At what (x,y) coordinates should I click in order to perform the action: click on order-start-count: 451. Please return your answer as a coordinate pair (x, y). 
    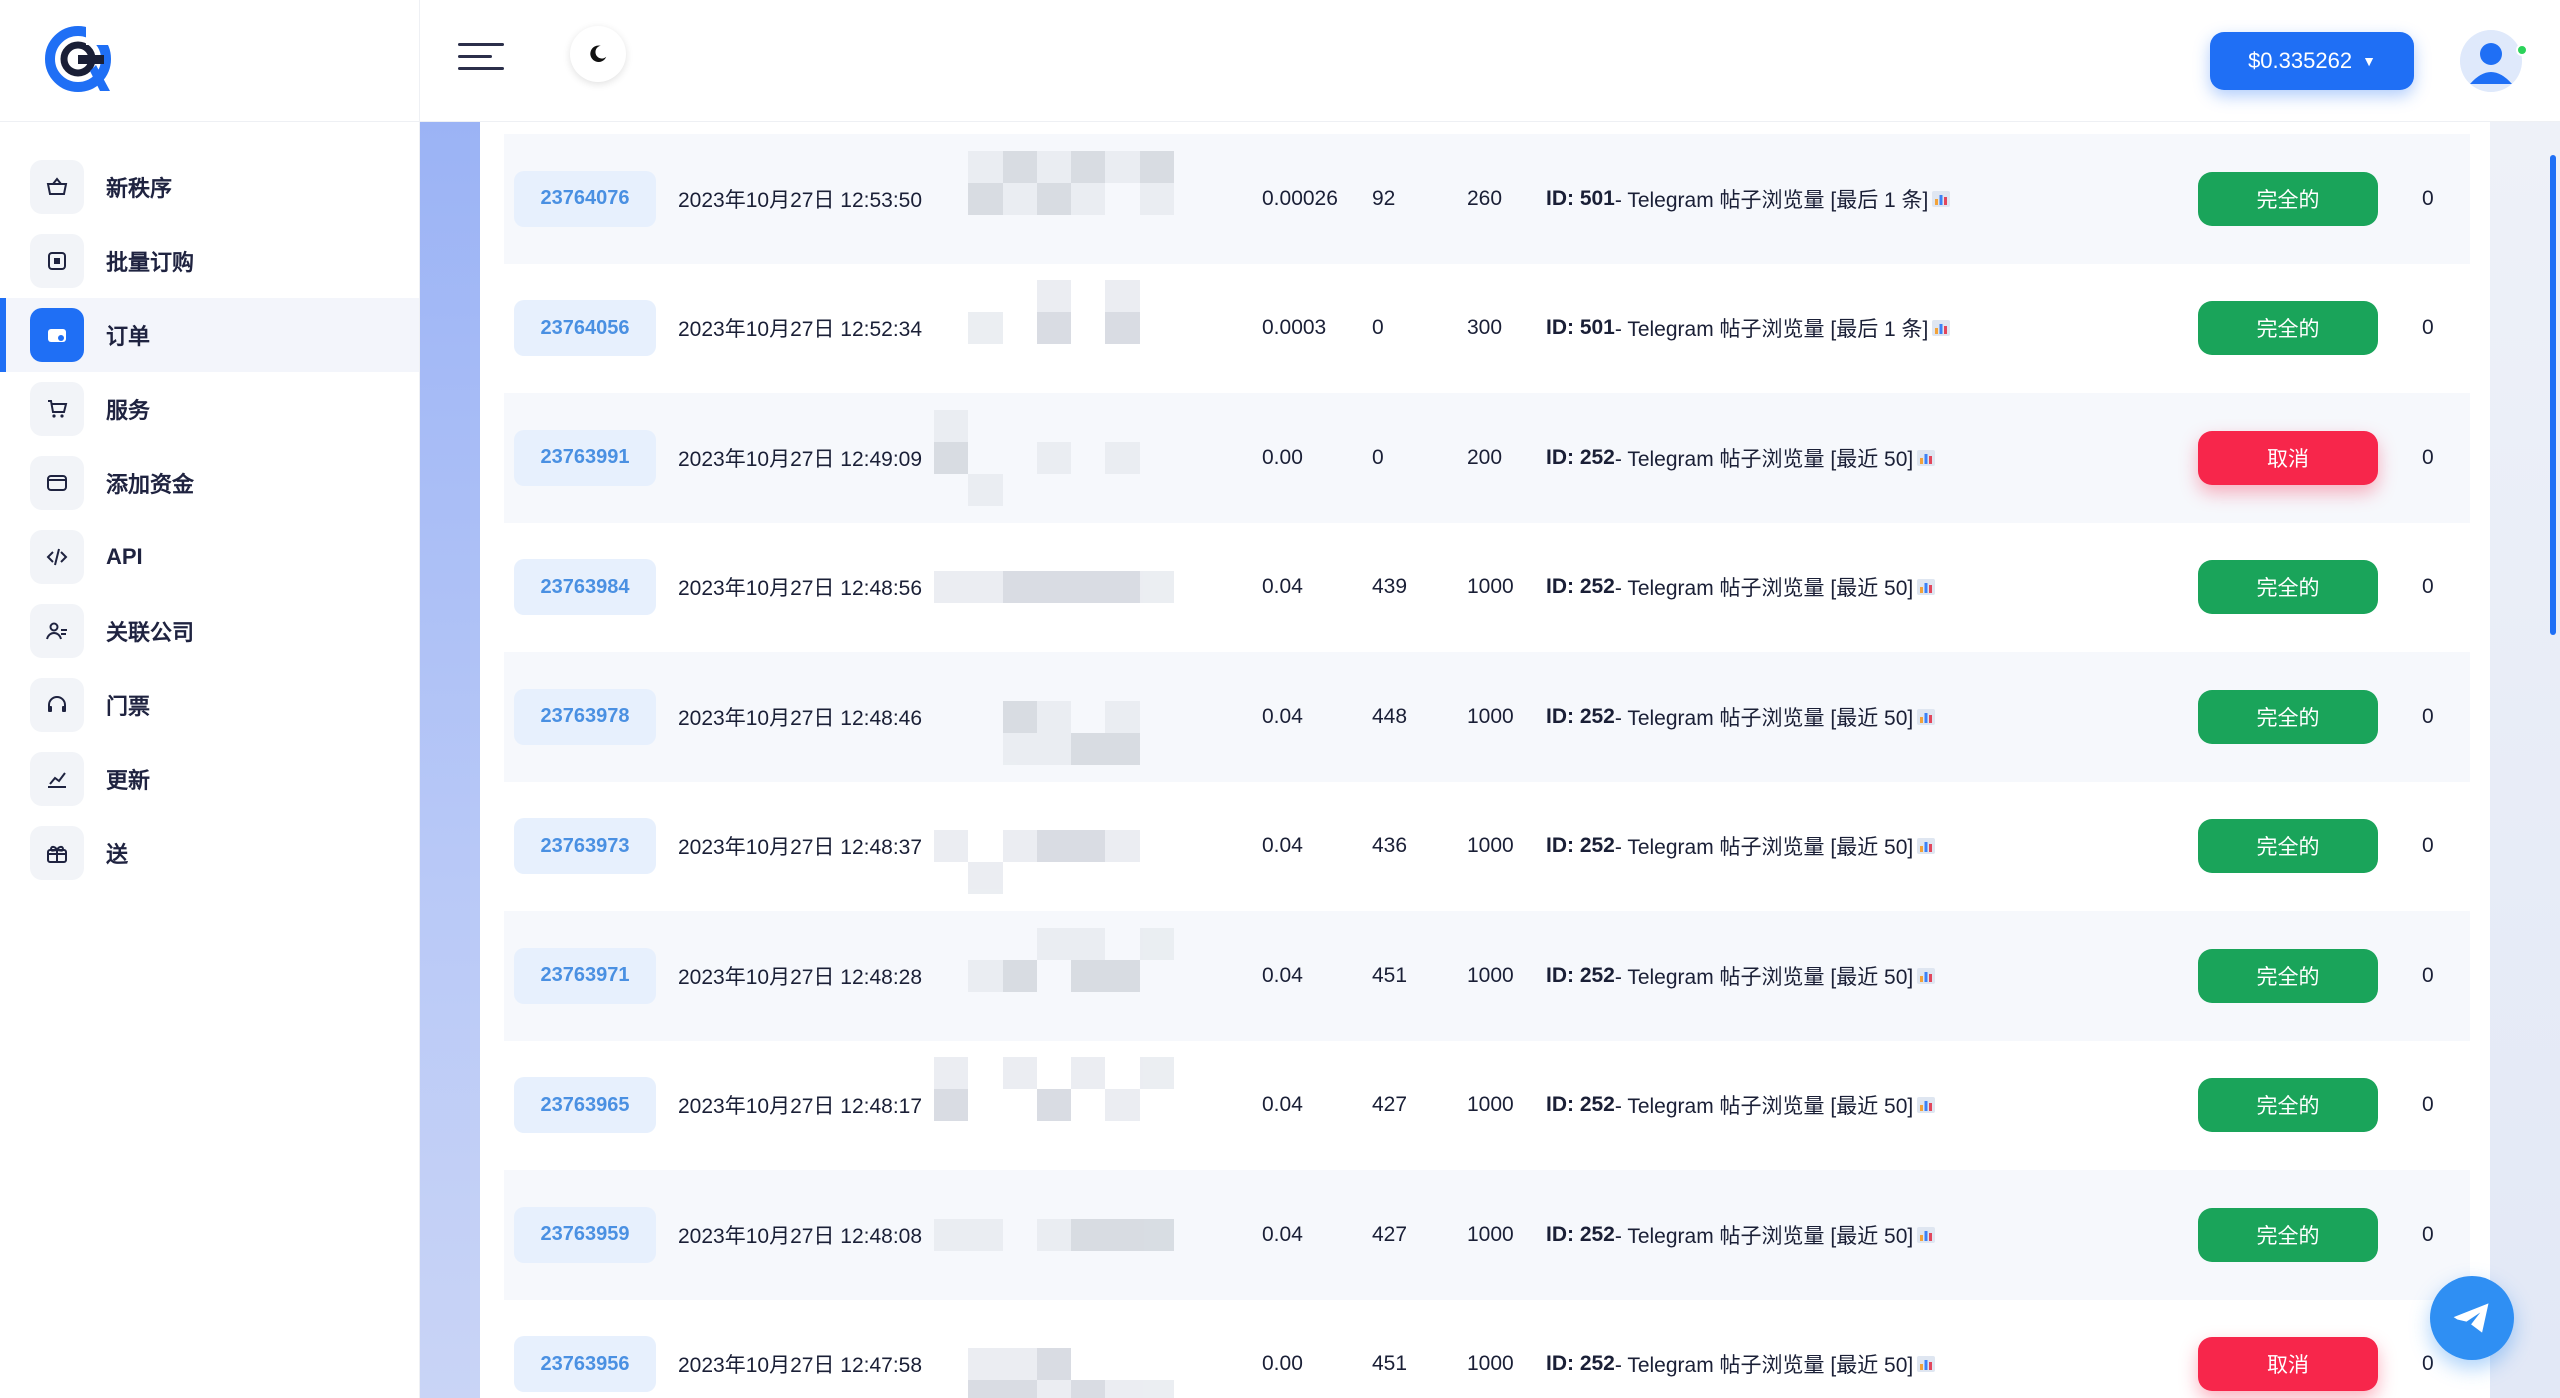
    Looking at the image, I should click on (1390, 1364).